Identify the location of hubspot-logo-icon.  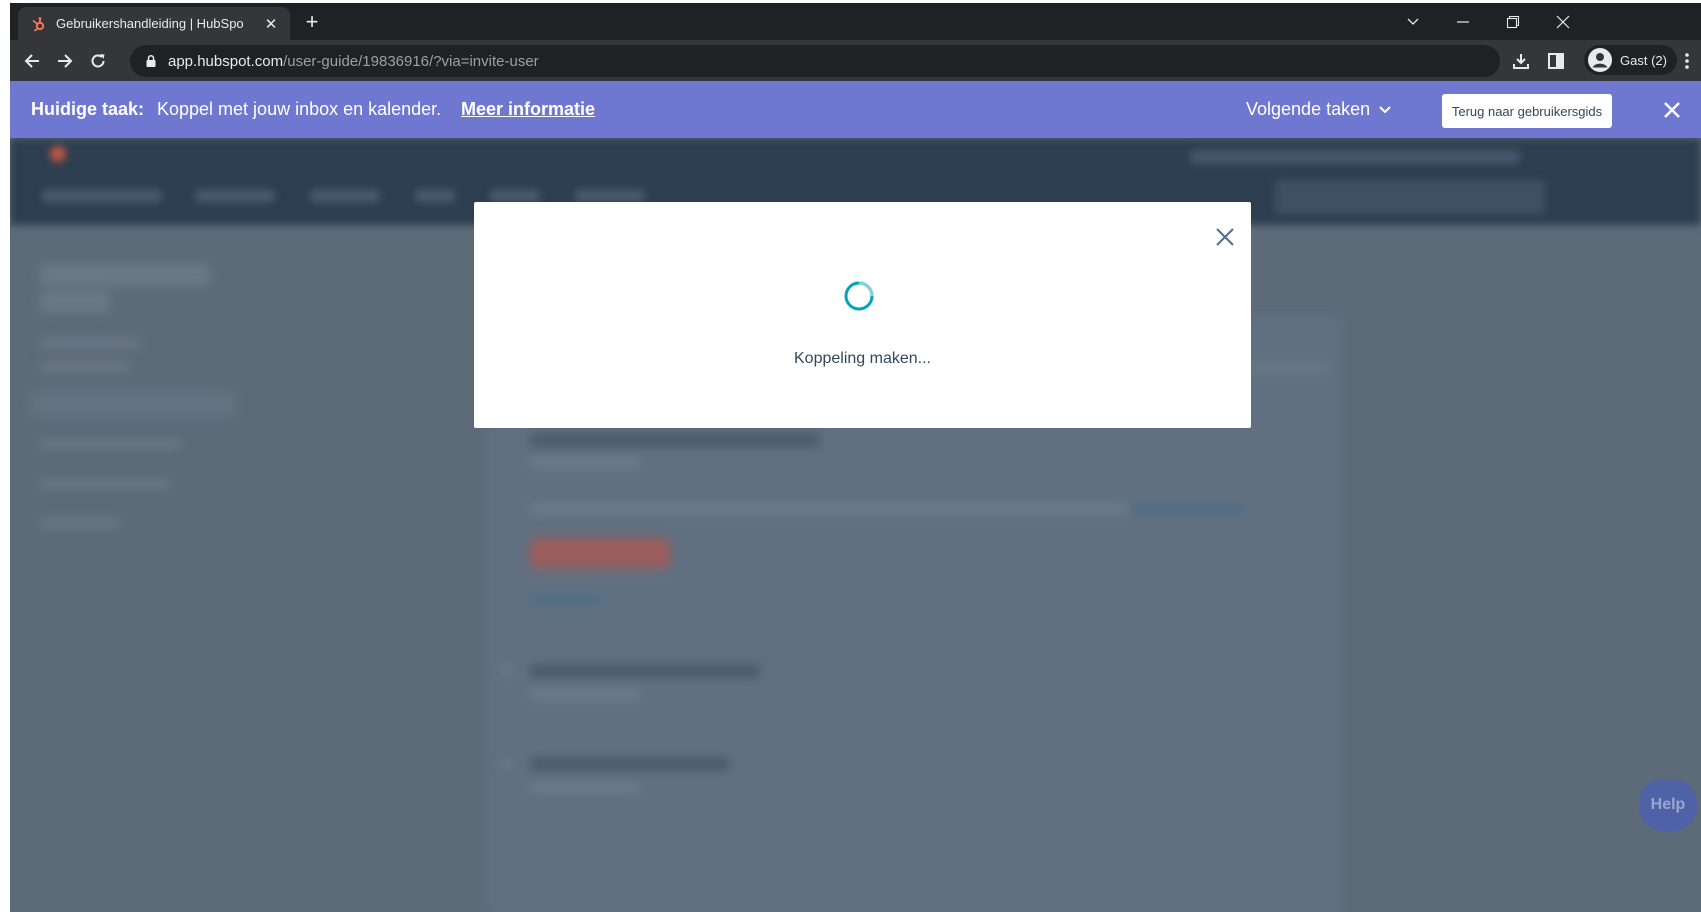
(38, 24).